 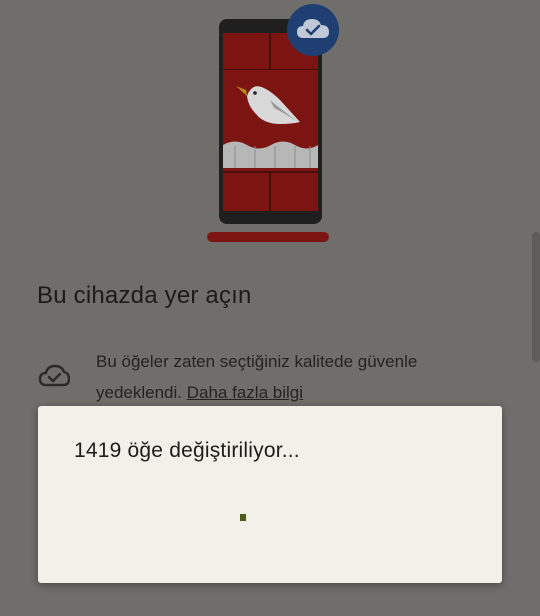 What do you see at coordinates (54, 376) in the screenshot?
I see `cloud-check-icon` at bounding box center [54, 376].